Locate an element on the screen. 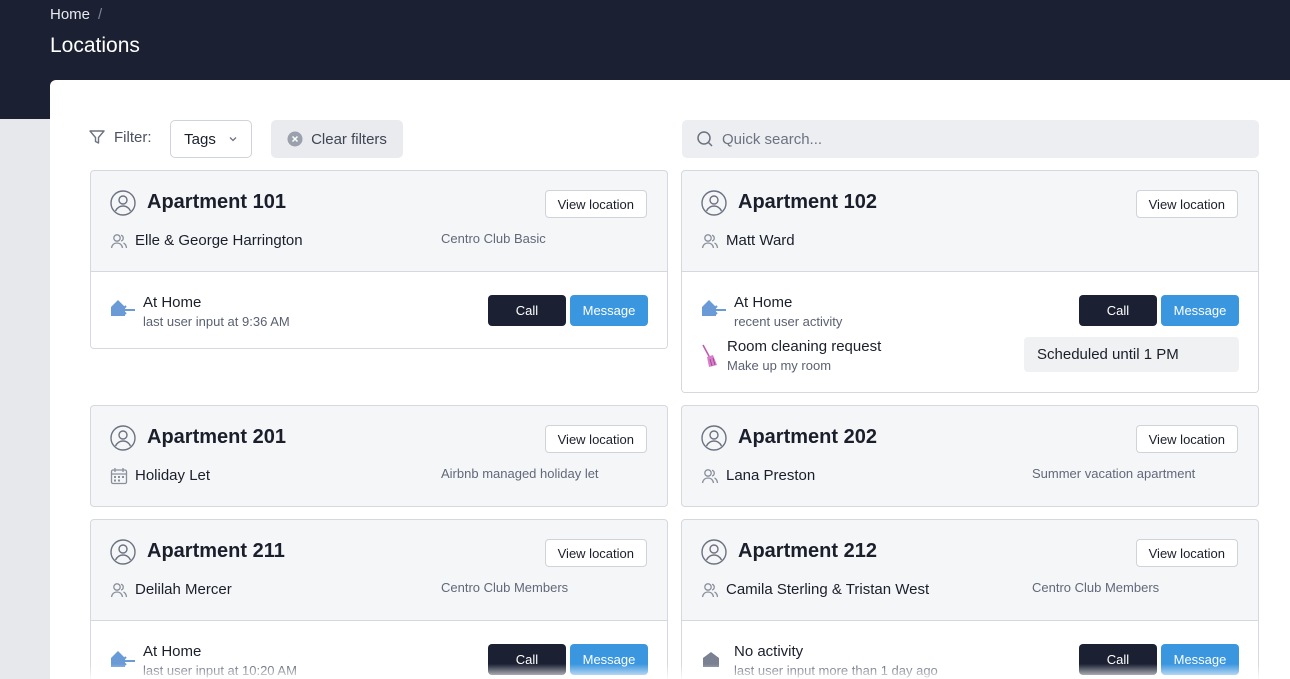  status-subtitle: recent user activity is located at coordinates (788, 321).